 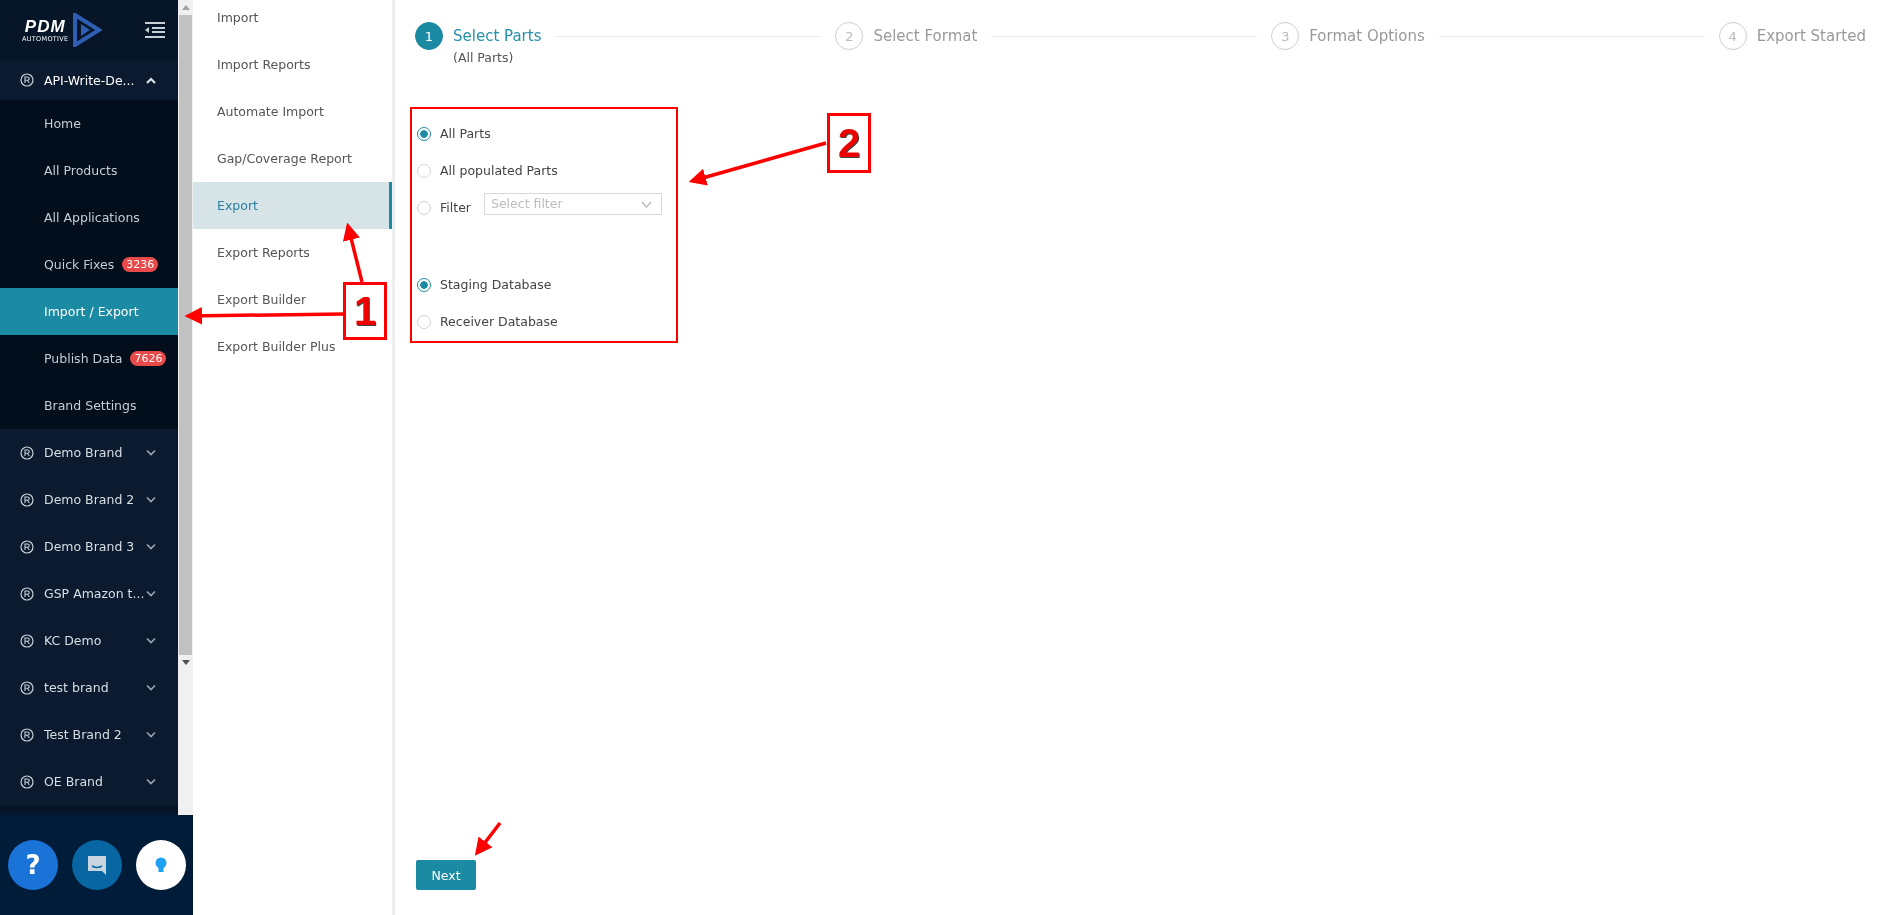 I want to click on play-triangle-icon, so click(x=87, y=30).